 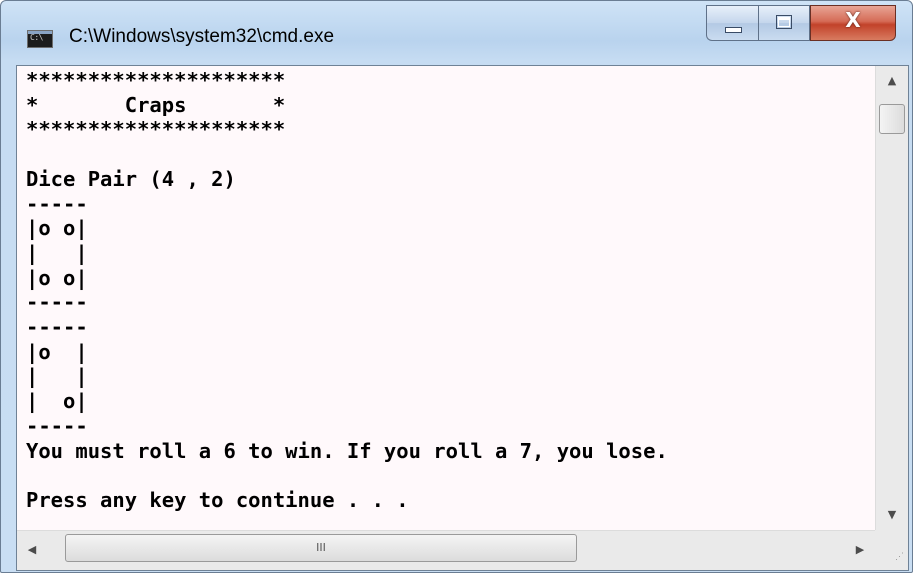 What do you see at coordinates (732, 23) in the screenshot?
I see `minimize-button` at bounding box center [732, 23].